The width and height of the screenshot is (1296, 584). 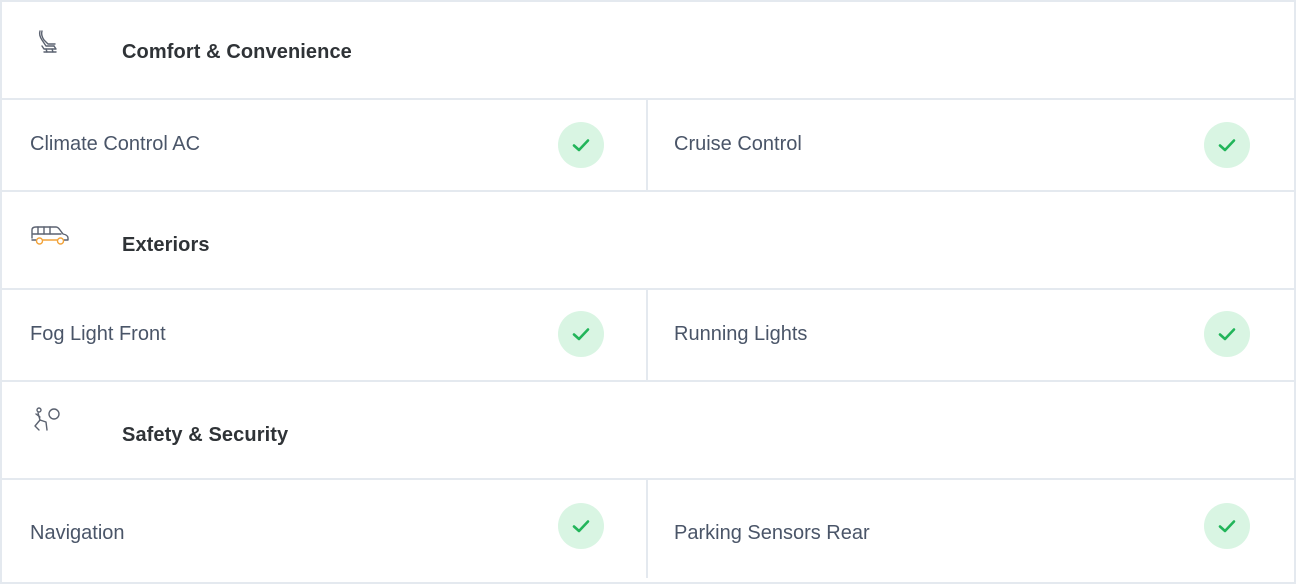 What do you see at coordinates (325, 529) in the screenshot?
I see `feature-item: Navigation` at bounding box center [325, 529].